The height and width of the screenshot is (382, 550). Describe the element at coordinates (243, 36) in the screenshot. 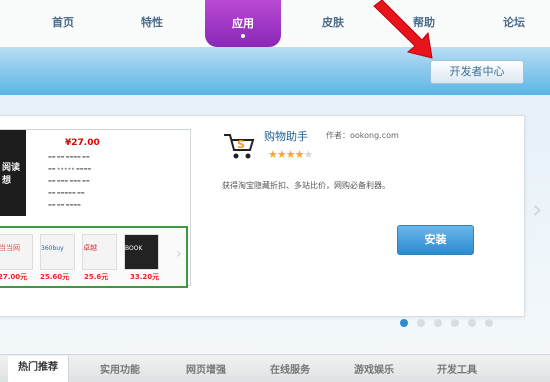

I see `active-dot` at that location.